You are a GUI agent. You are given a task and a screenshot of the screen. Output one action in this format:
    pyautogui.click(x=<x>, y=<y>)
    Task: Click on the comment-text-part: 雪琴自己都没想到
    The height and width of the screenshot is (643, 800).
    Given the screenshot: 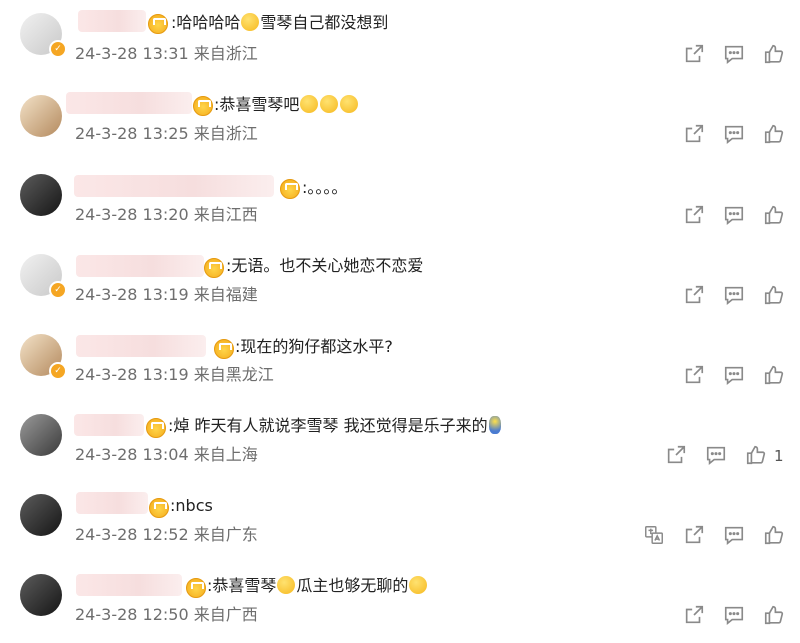 What is the action you would take?
    pyautogui.click(x=324, y=22)
    